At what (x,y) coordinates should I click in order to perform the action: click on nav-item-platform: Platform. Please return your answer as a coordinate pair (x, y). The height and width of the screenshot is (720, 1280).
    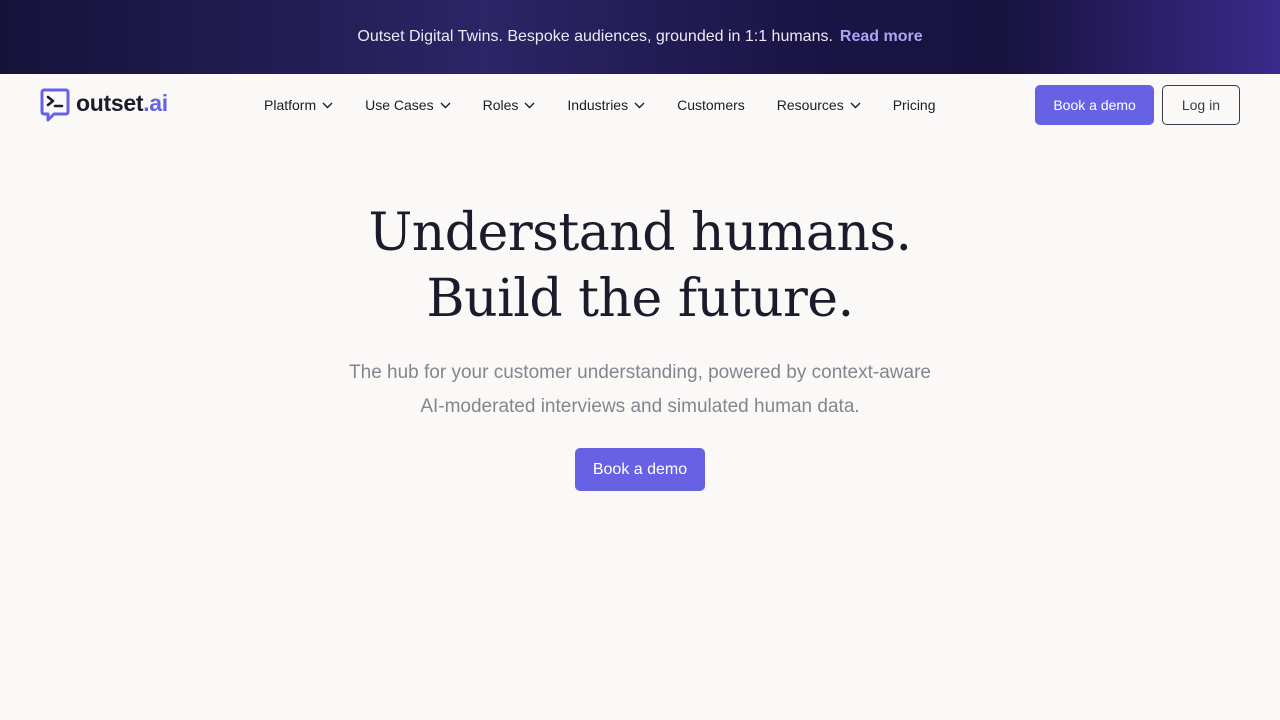
    Looking at the image, I should click on (298, 105).